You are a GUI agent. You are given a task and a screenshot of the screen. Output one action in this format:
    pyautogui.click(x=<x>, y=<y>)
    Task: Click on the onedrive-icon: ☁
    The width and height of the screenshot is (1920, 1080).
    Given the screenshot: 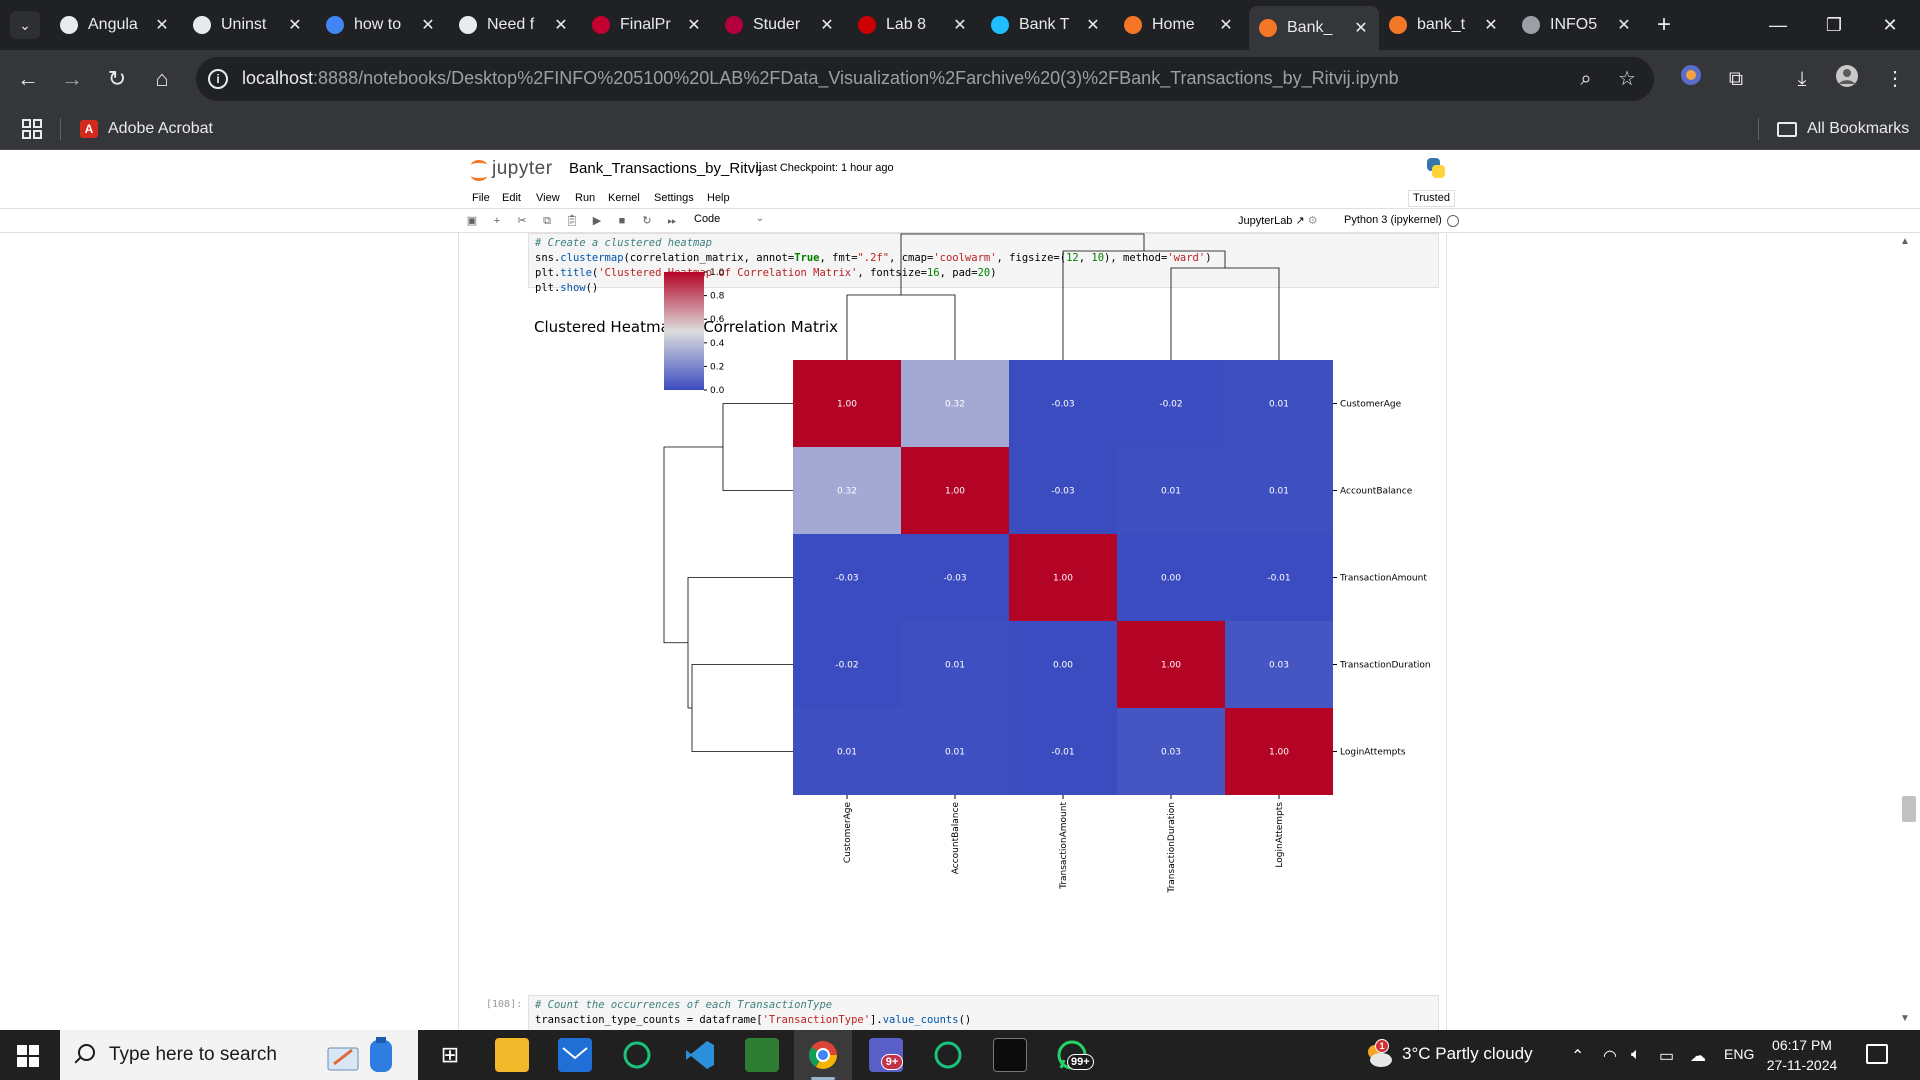 What is the action you would take?
    pyautogui.click(x=1698, y=1056)
    